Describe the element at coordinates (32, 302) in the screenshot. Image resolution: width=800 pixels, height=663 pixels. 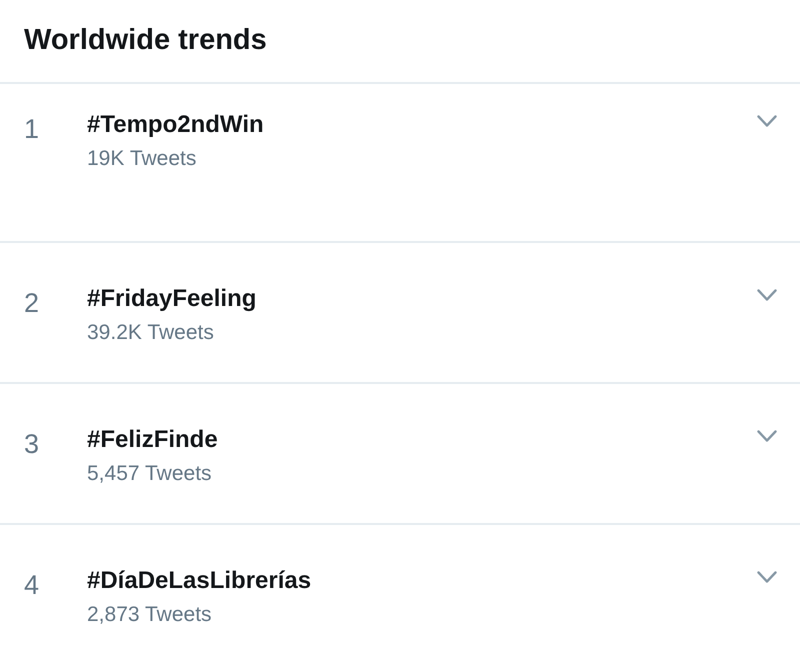
I see `trend-rank: 2` at that location.